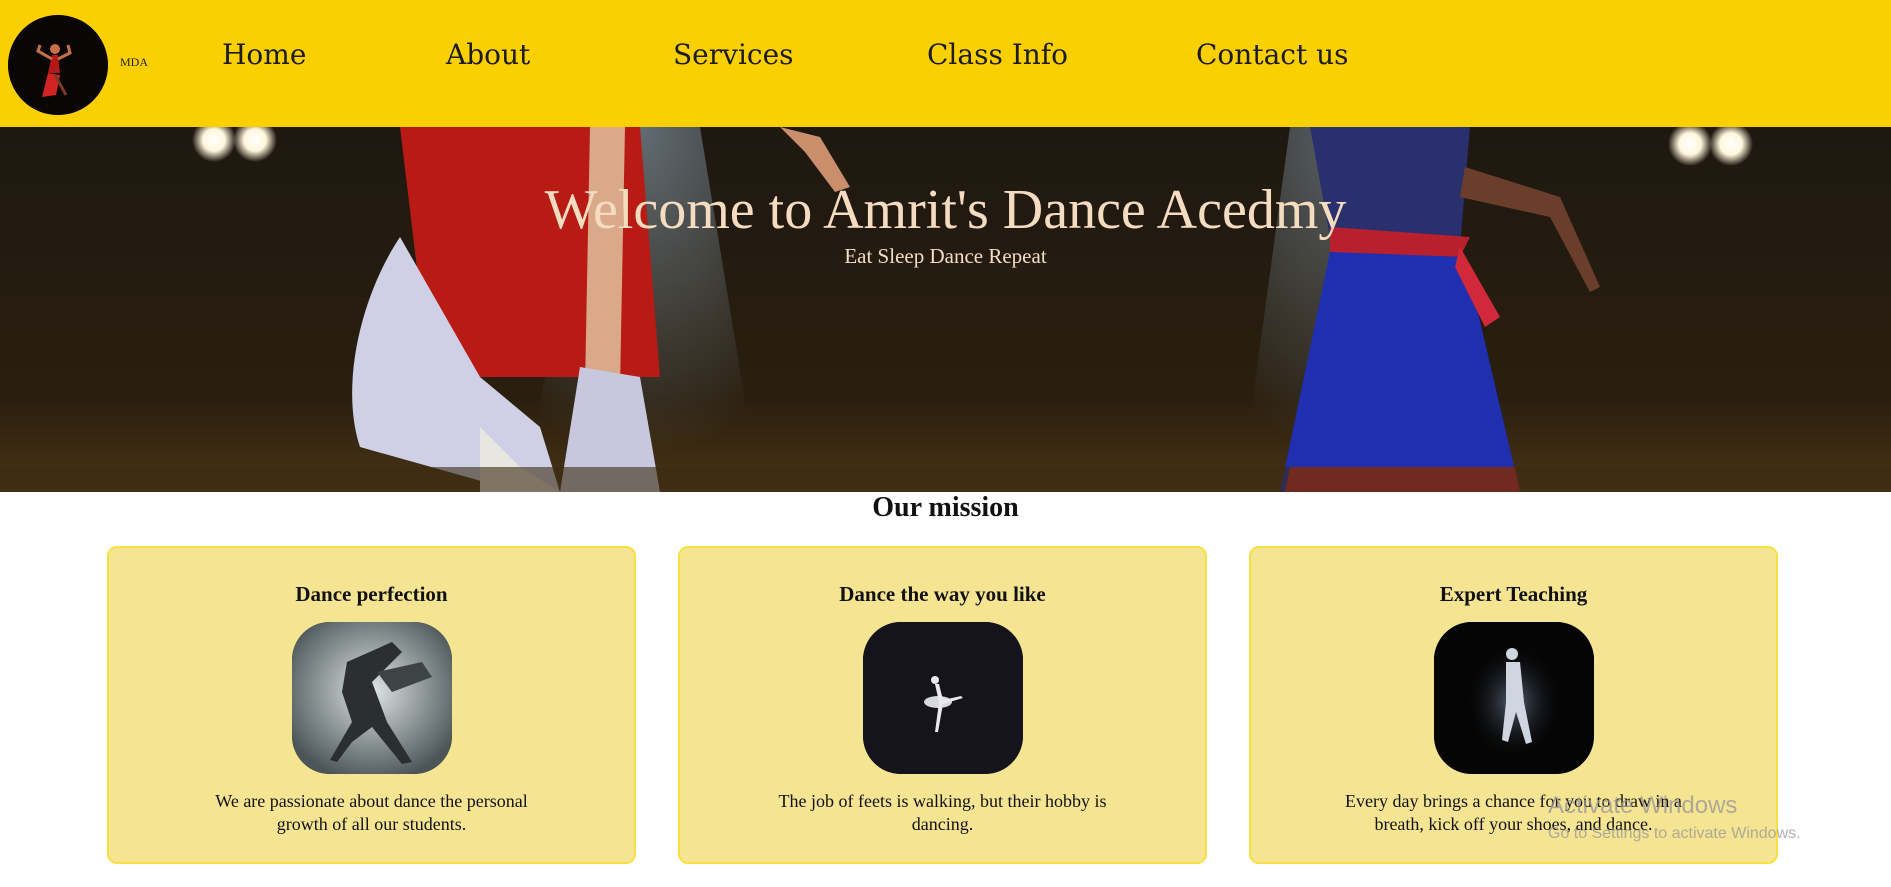 The height and width of the screenshot is (887, 1891). Describe the element at coordinates (733, 54) in the screenshot. I see `nav-services: Services` at that location.